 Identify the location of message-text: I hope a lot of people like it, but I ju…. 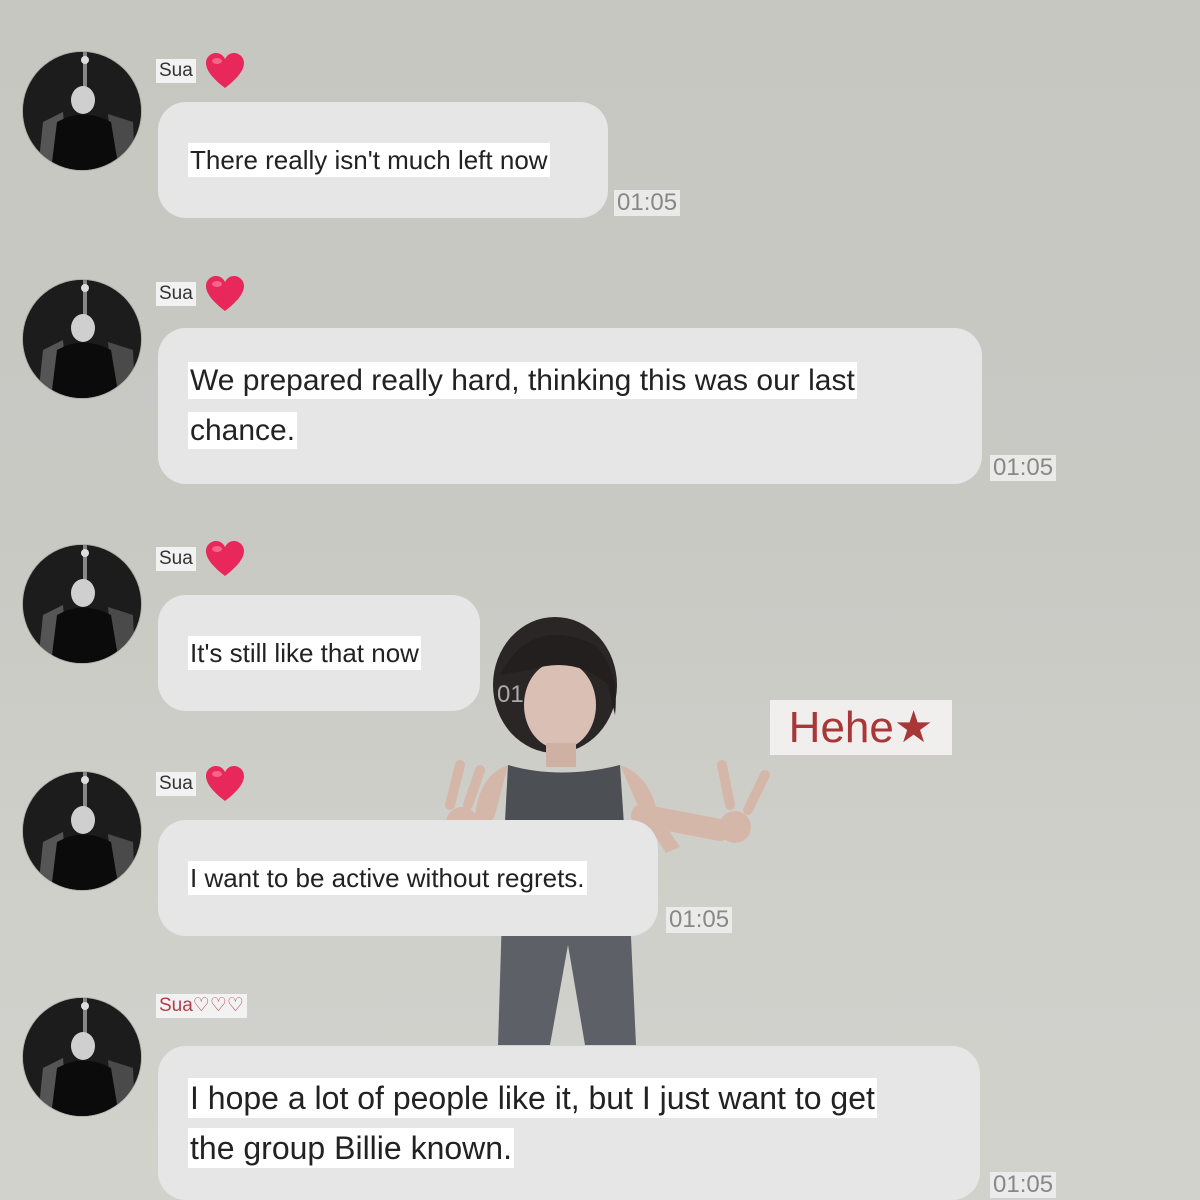
(532, 1123).